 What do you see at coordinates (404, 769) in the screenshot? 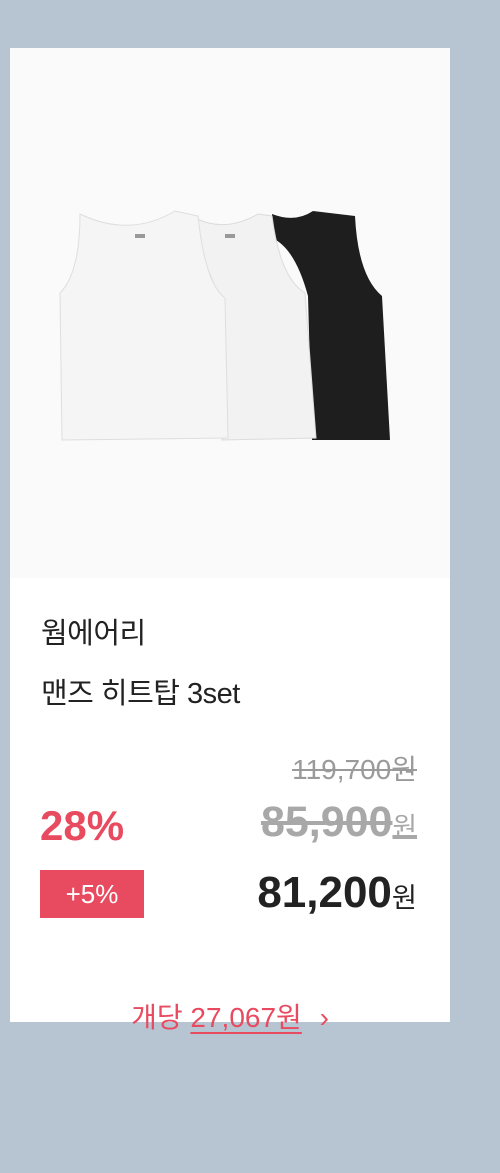
I see `original-price-unit: 원` at bounding box center [404, 769].